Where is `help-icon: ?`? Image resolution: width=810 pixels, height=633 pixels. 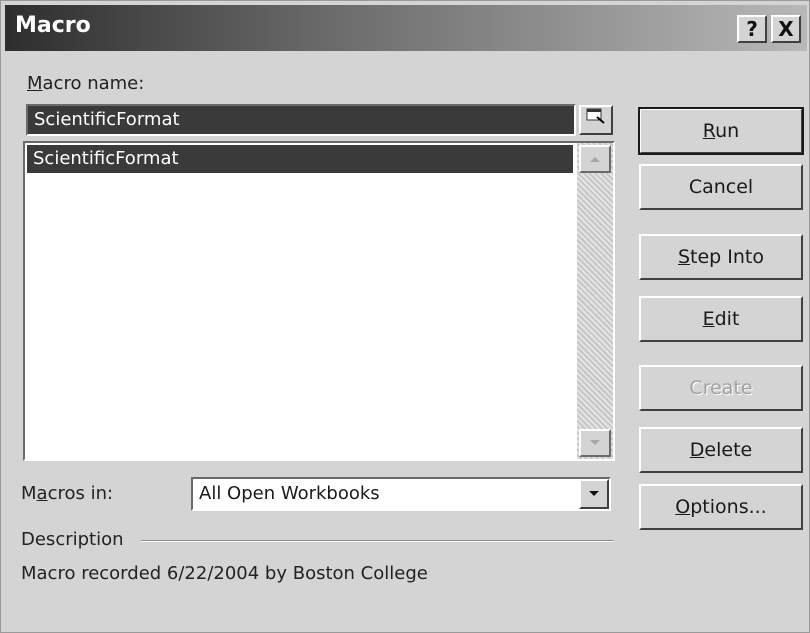 help-icon: ? is located at coordinates (752, 29).